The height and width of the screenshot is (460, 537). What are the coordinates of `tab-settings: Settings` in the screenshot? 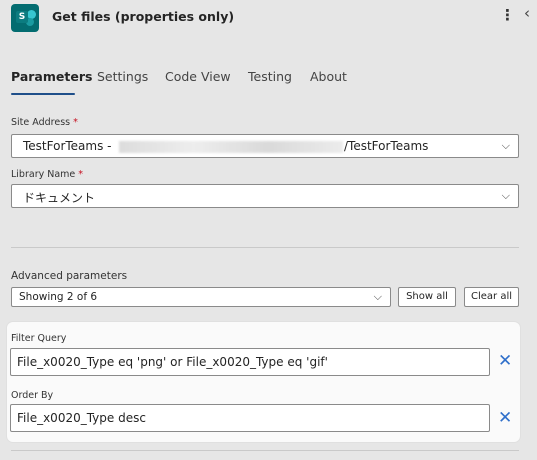 It's located at (122, 76).